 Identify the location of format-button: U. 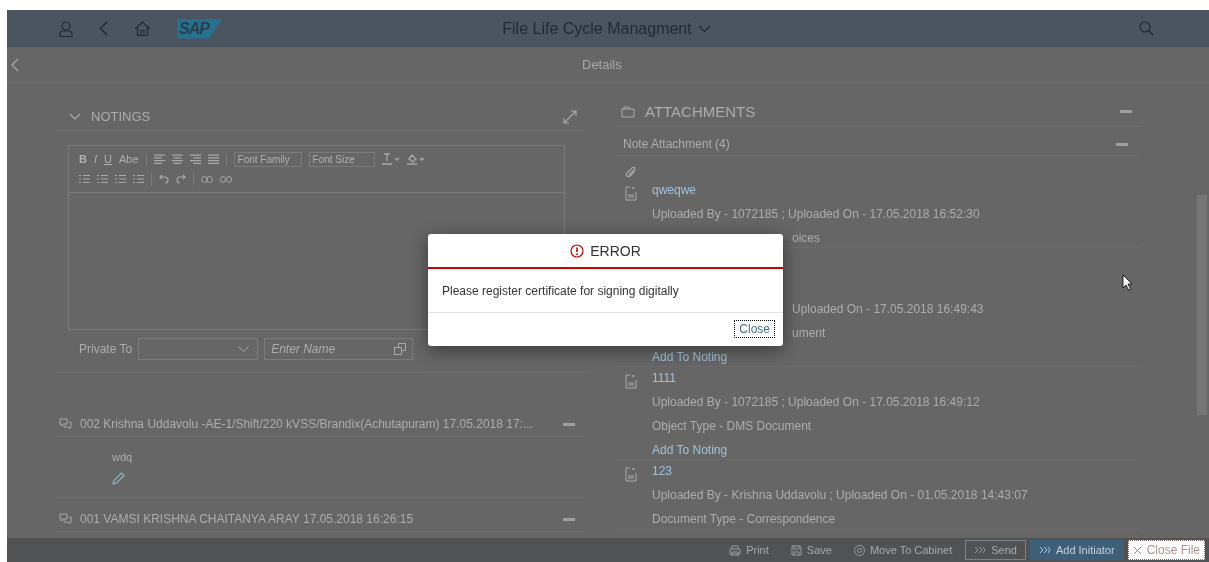
(108, 159).